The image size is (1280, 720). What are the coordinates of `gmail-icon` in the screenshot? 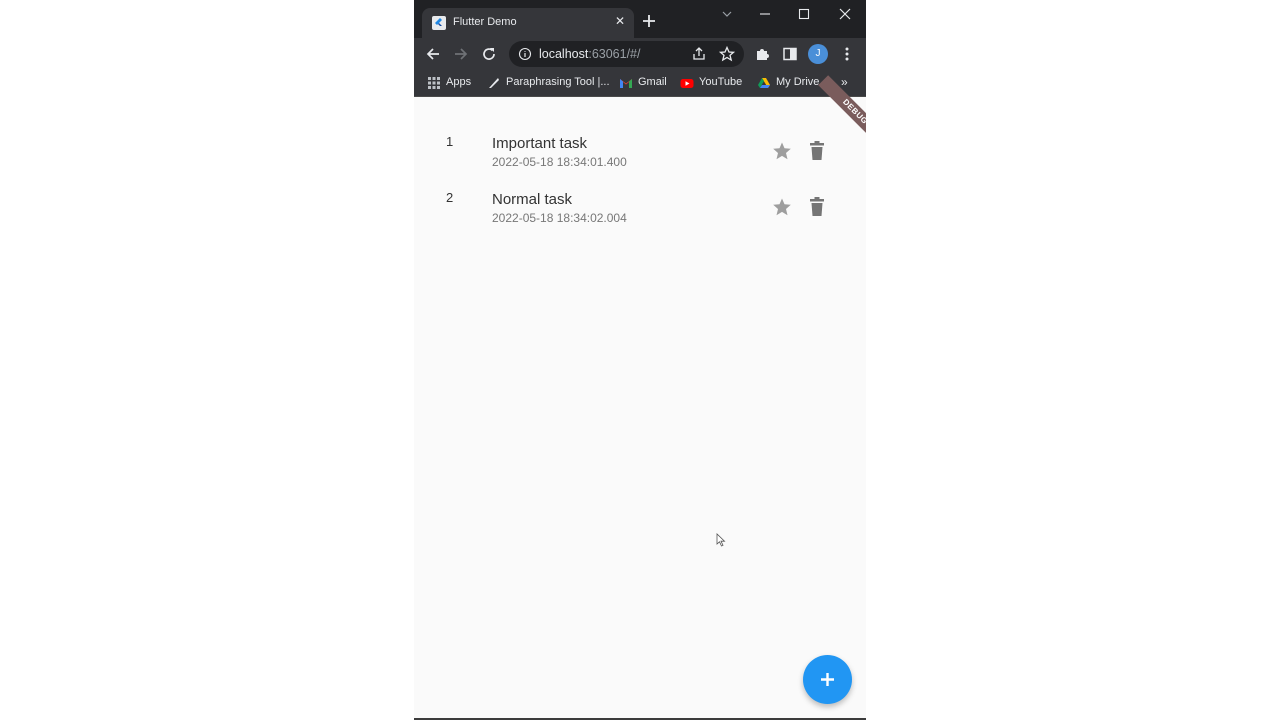 It's located at (626, 83).